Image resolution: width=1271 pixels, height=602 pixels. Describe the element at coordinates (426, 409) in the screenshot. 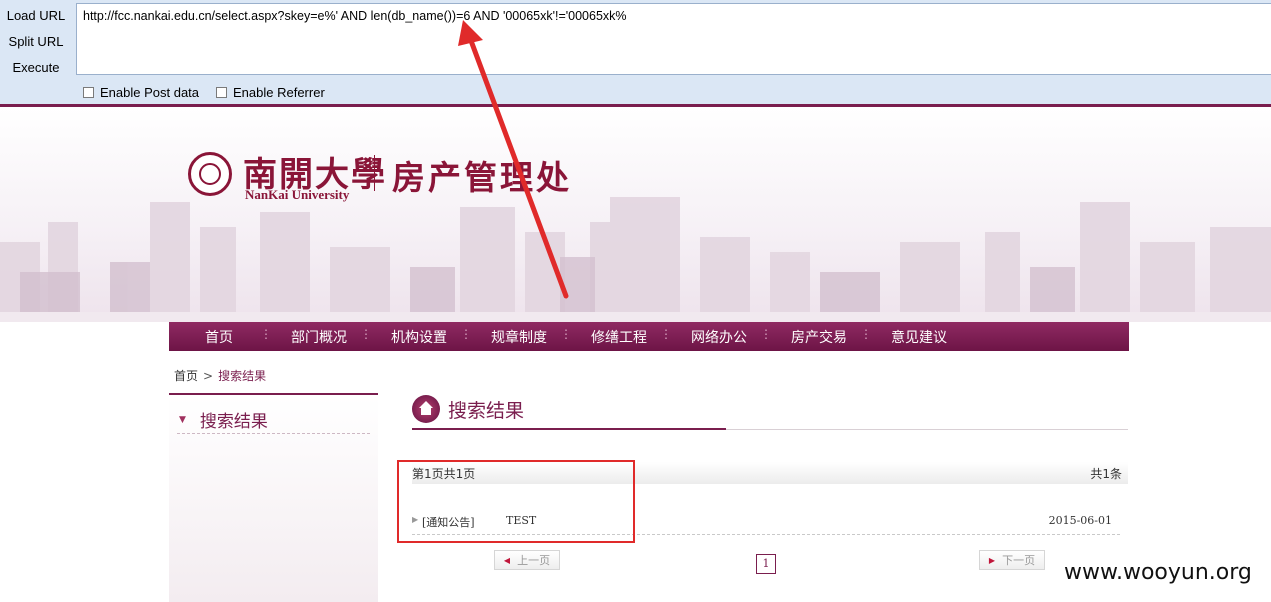

I see `home-icon` at that location.